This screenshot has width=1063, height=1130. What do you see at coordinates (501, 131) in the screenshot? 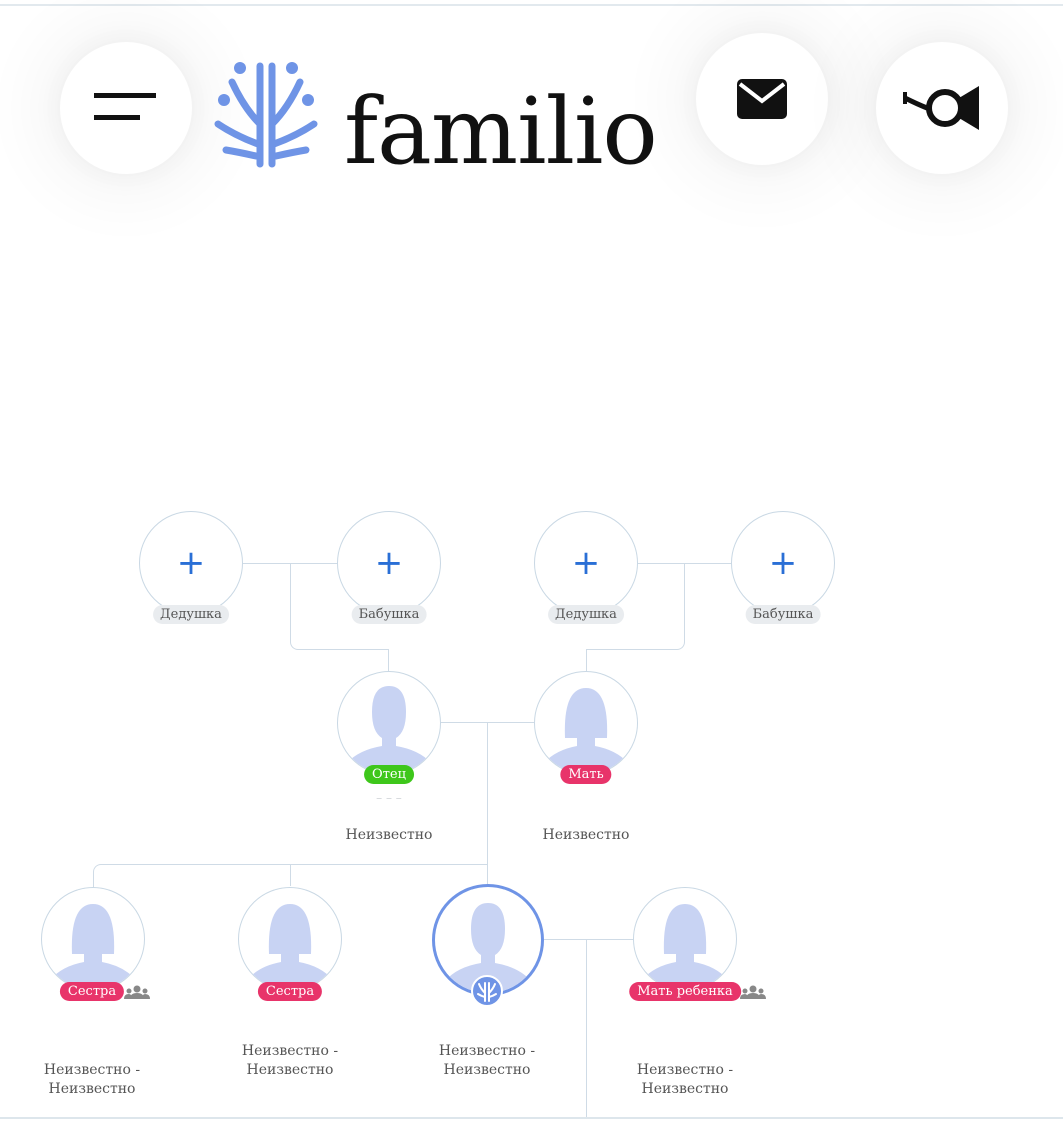
I see `logo-wordmark: familio` at bounding box center [501, 131].